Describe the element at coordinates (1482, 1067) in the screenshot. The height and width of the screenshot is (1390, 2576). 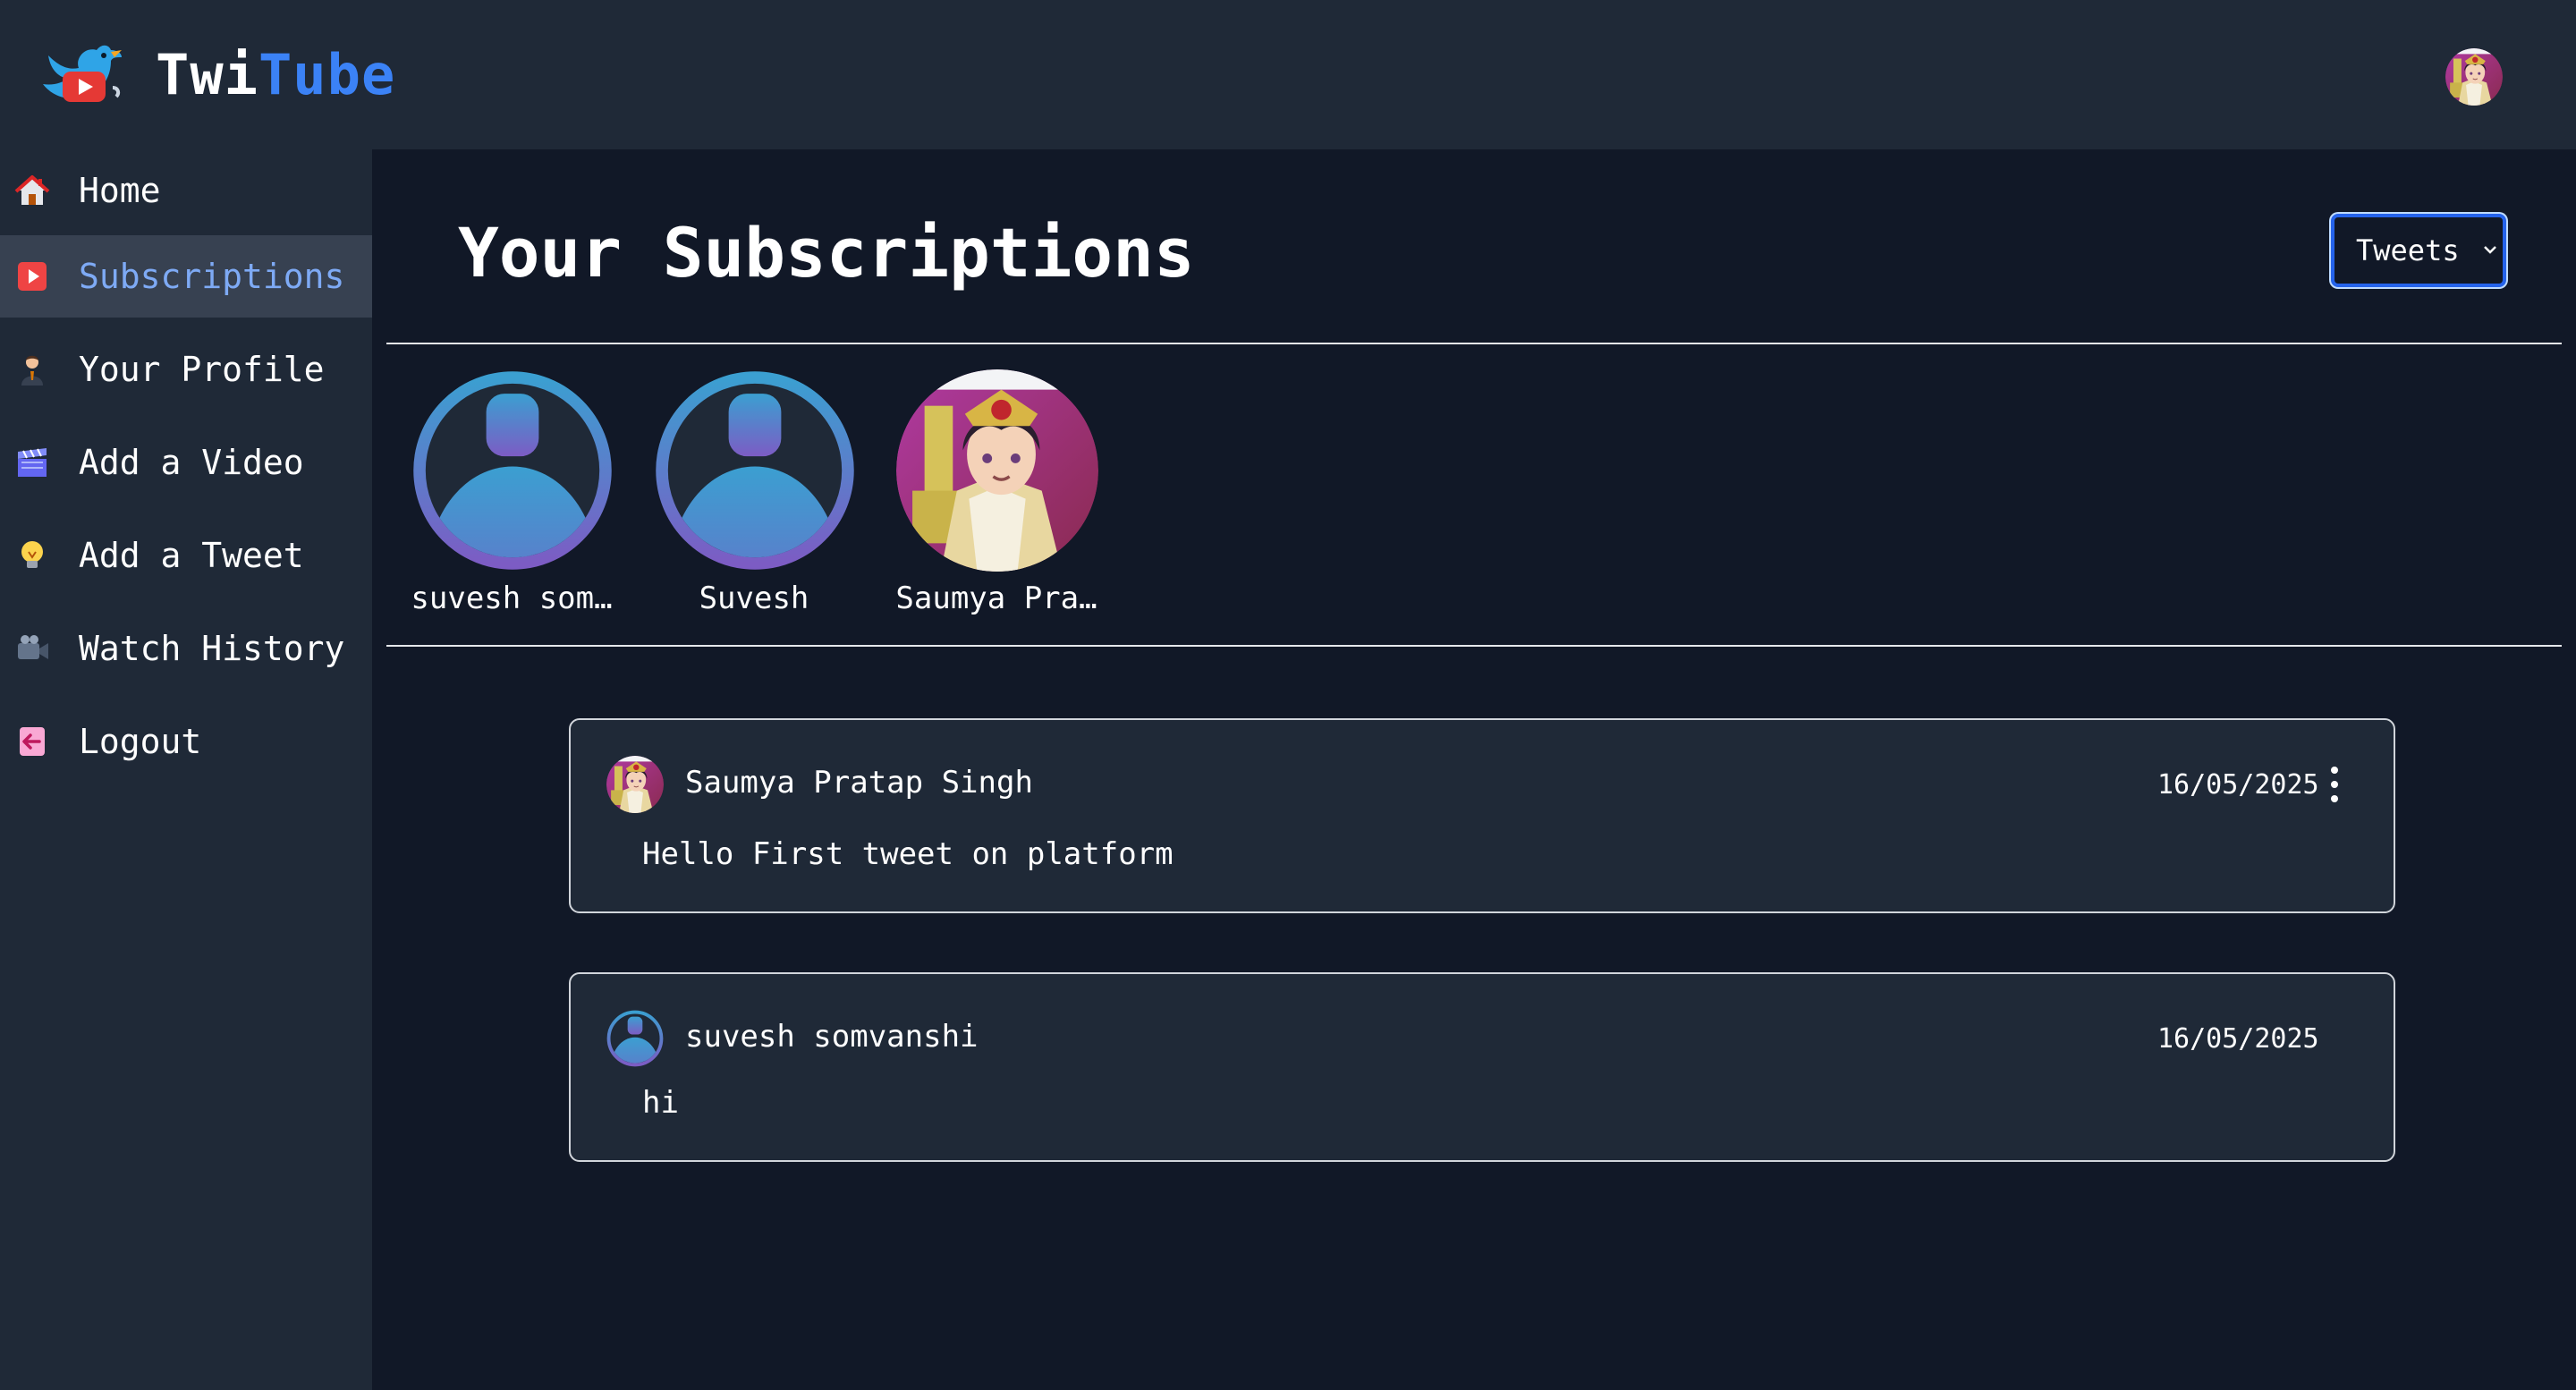
I see `tweet-card: suvesh somvanshi 16/05/2025 hi` at that location.